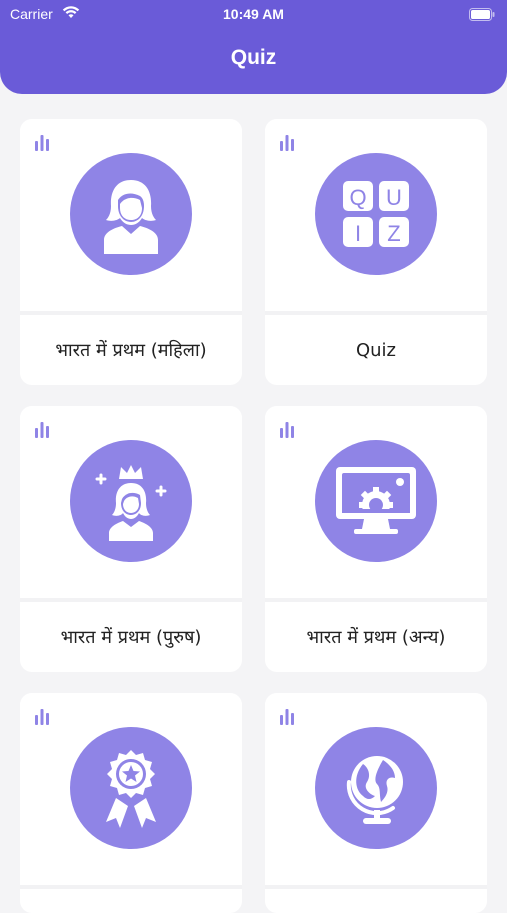 This screenshot has height=913, width=507. I want to click on page-title: Quiz, so click(253, 57).